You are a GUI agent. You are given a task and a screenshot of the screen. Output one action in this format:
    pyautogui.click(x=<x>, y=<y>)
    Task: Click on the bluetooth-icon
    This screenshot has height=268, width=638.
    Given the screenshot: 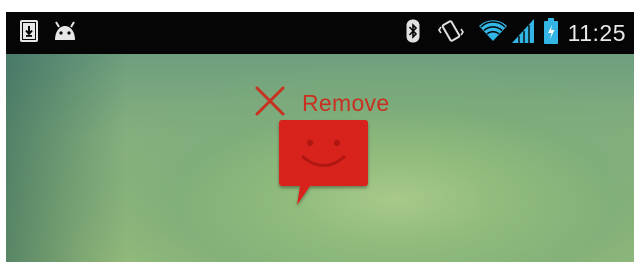 What is the action you would take?
    pyautogui.click(x=413, y=33)
    